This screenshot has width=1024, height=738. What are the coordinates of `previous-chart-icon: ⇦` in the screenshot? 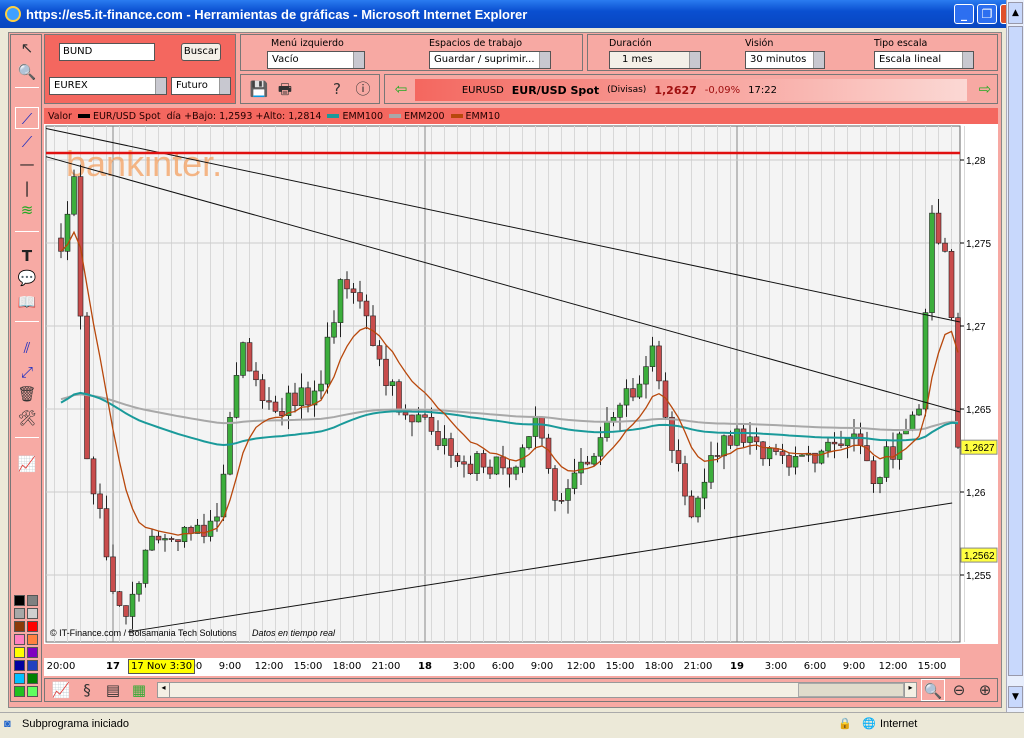 It's located at (401, 89).